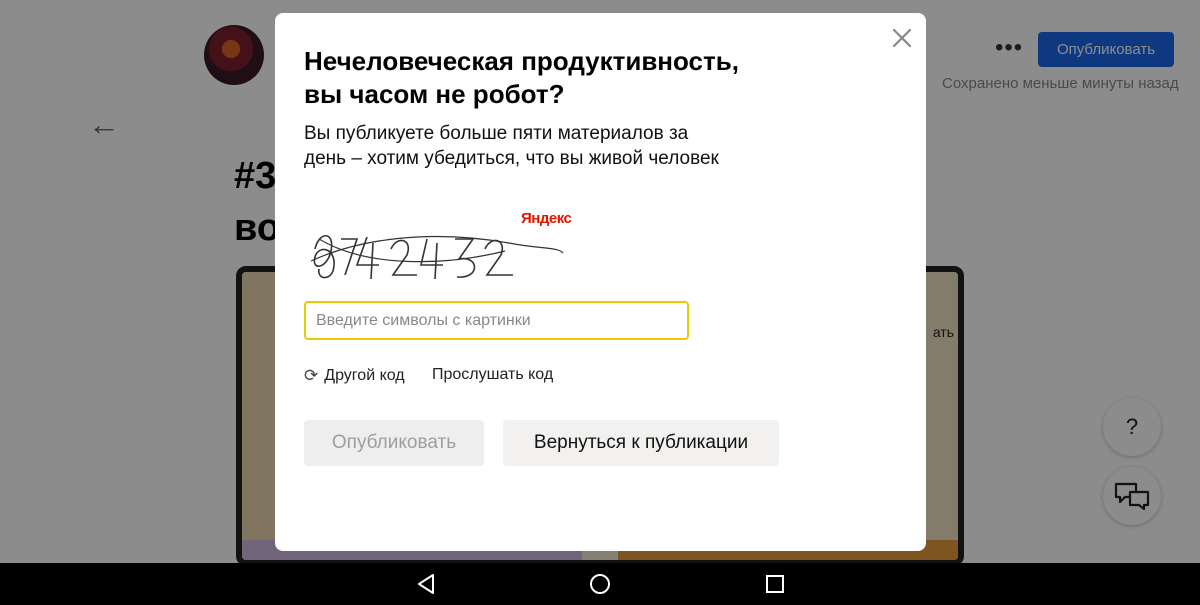 This screenshot has height=605, width=1200. Describe the element at coordinates (775, 584) in the screenshot. I see `nav-recents-icon` at that location.